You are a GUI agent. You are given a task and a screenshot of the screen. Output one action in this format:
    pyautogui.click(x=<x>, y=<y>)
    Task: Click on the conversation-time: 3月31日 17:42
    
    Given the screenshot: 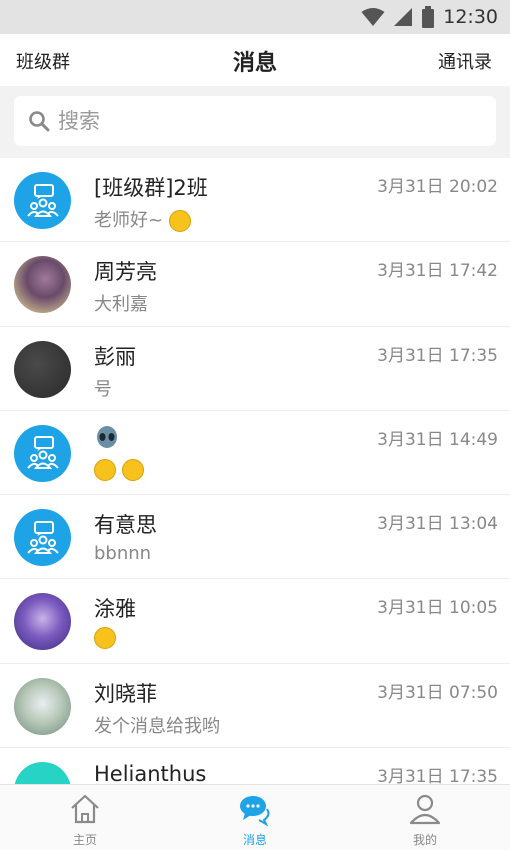 What is the action you would take?
    pyautogui.click(x=437, y=271)
    